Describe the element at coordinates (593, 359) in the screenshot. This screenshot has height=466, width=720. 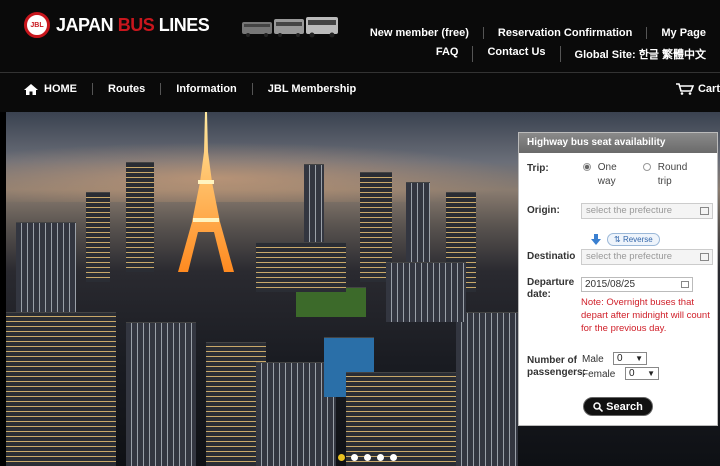
I see `male-label: Male` at that location.